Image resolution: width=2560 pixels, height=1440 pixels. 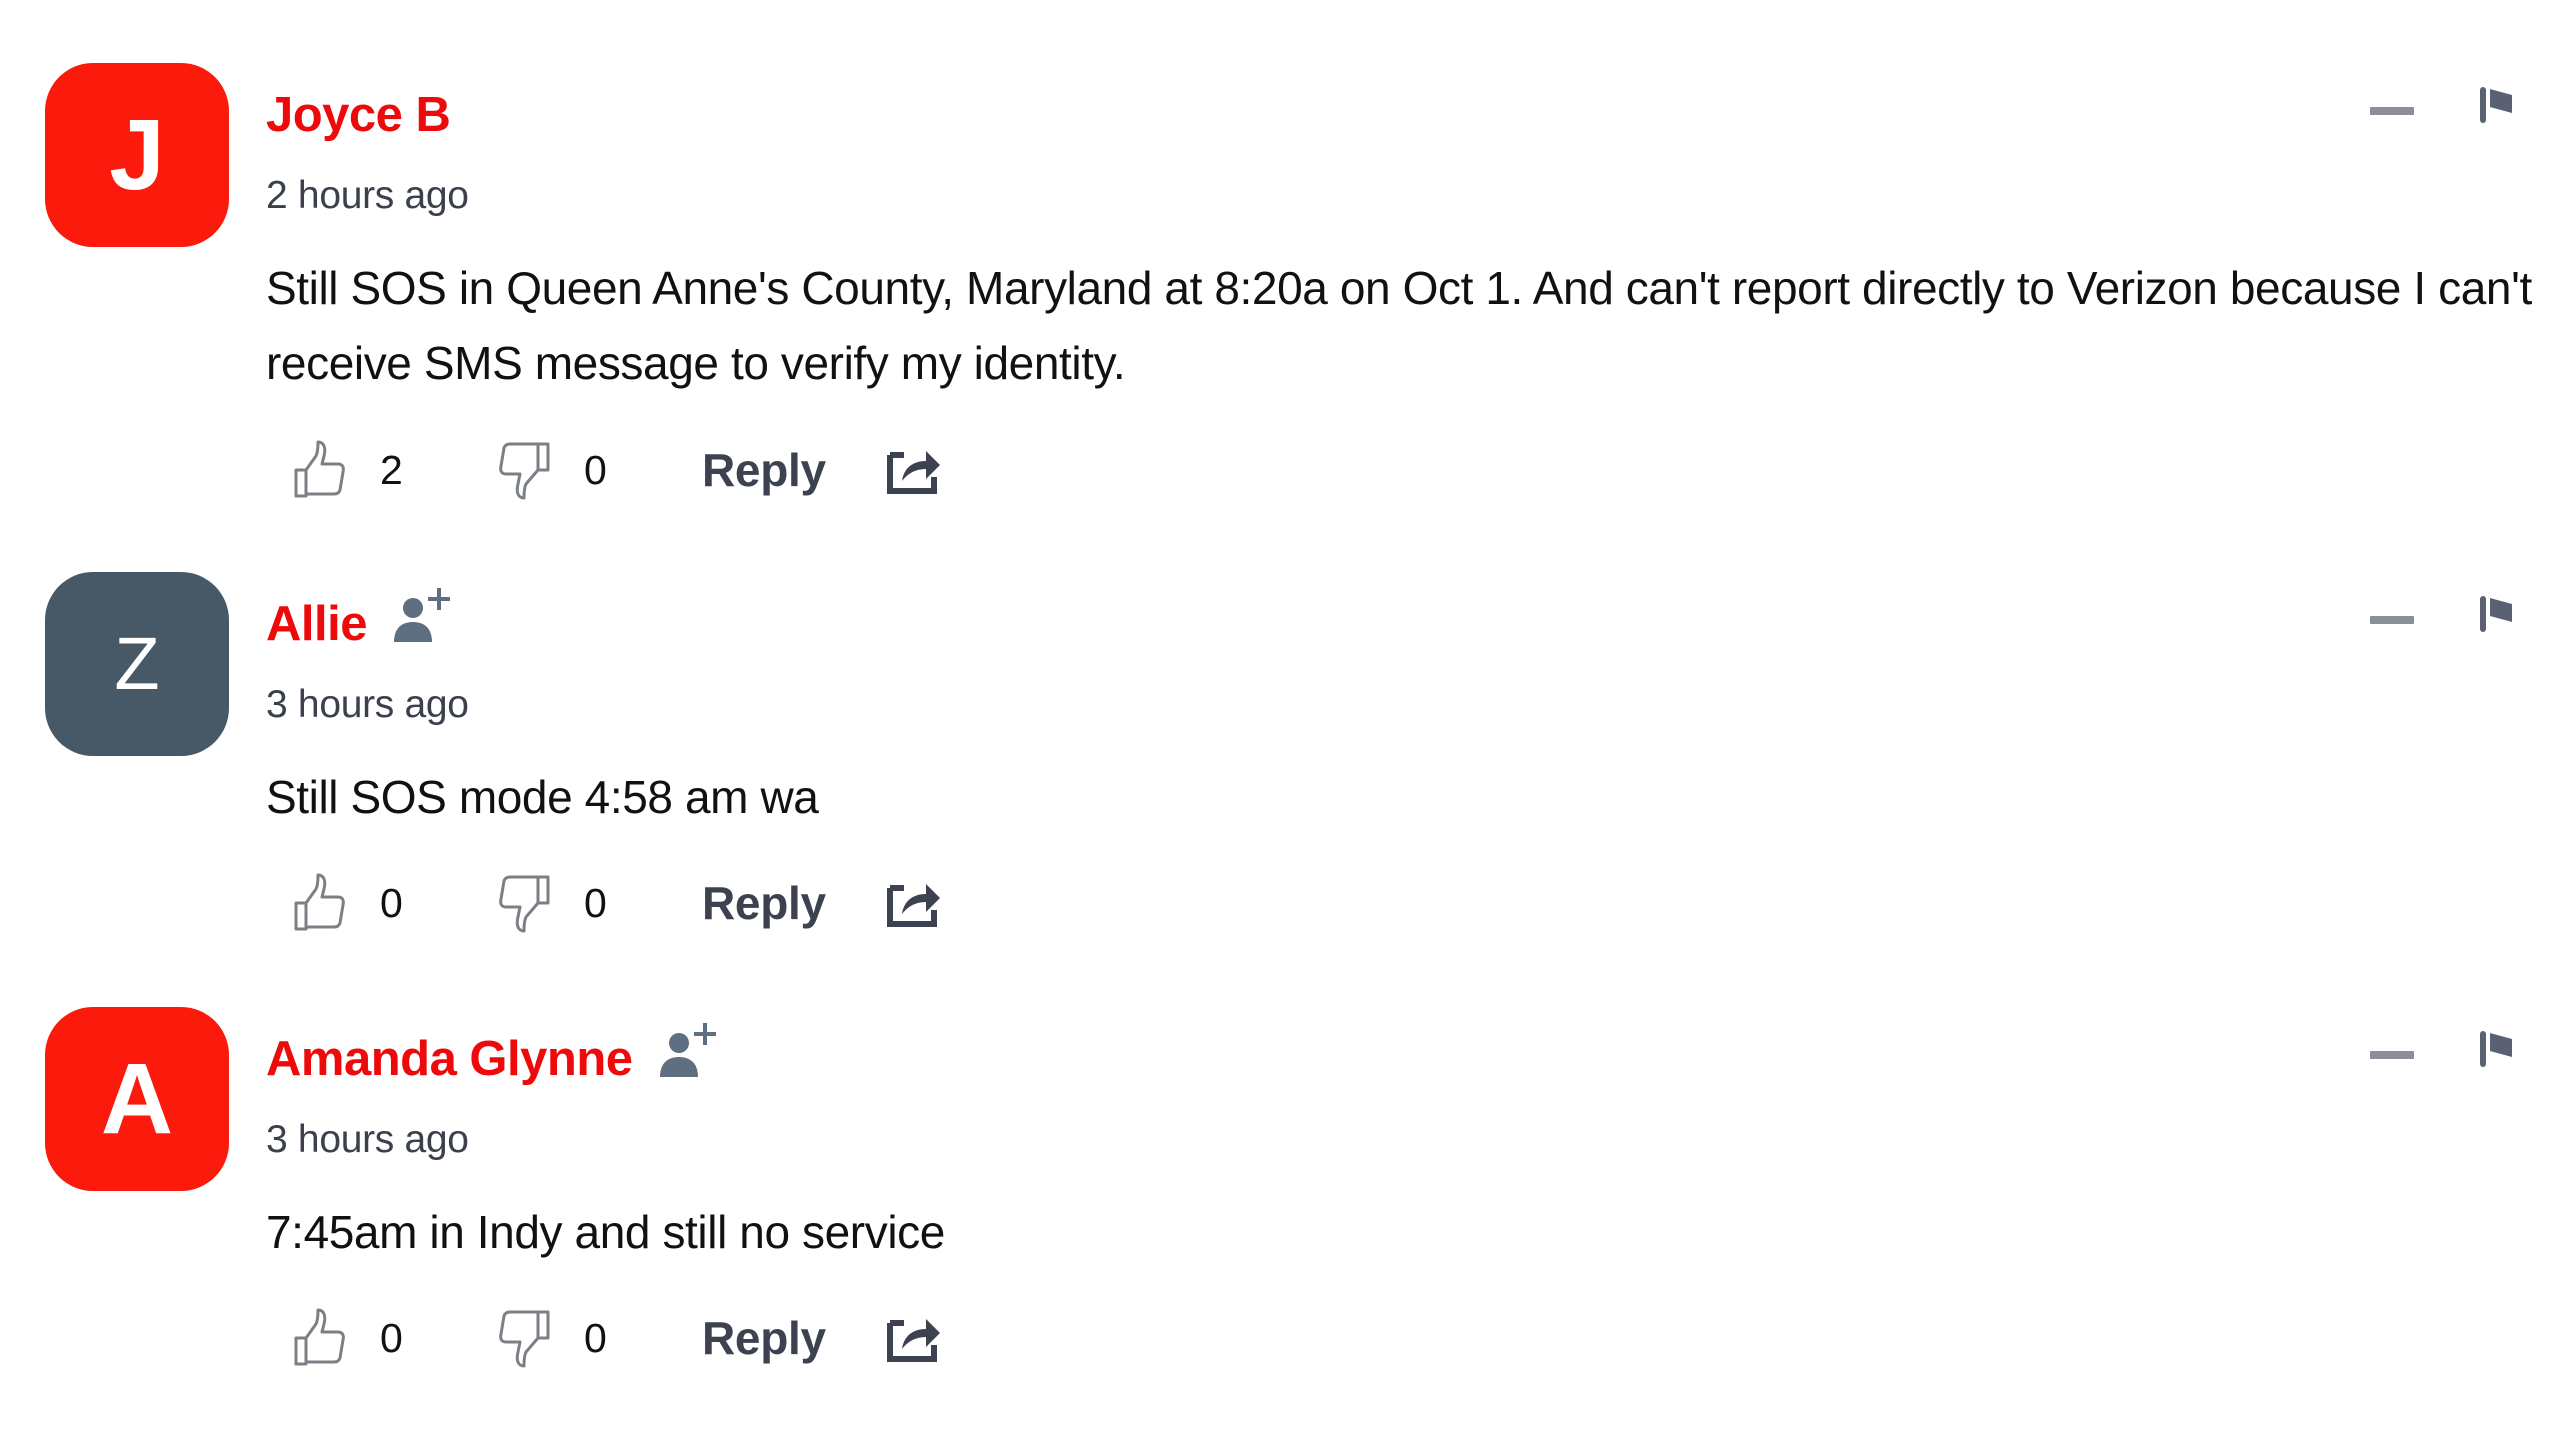 What do you see at coordinates (391, 469) in the screenshot?
I see `like-count: 2` at bounding box center [391, 469].